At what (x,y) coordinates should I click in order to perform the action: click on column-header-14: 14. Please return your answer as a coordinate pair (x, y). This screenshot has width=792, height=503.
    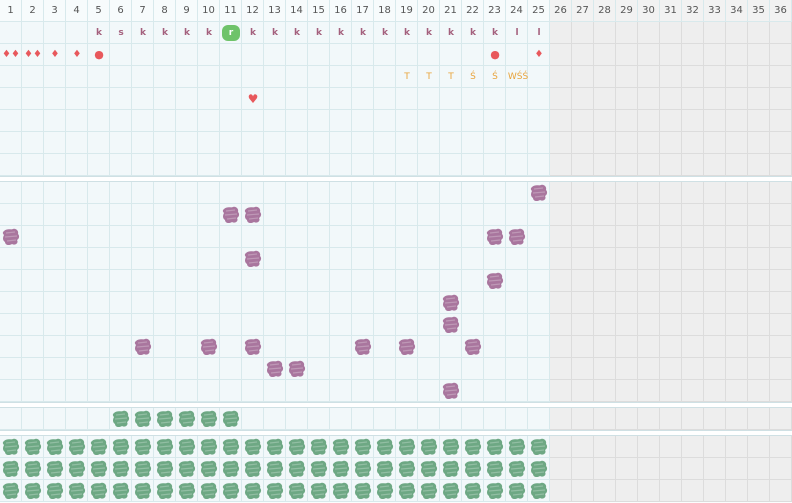
    Looking at the image, I should click on (297, 11).